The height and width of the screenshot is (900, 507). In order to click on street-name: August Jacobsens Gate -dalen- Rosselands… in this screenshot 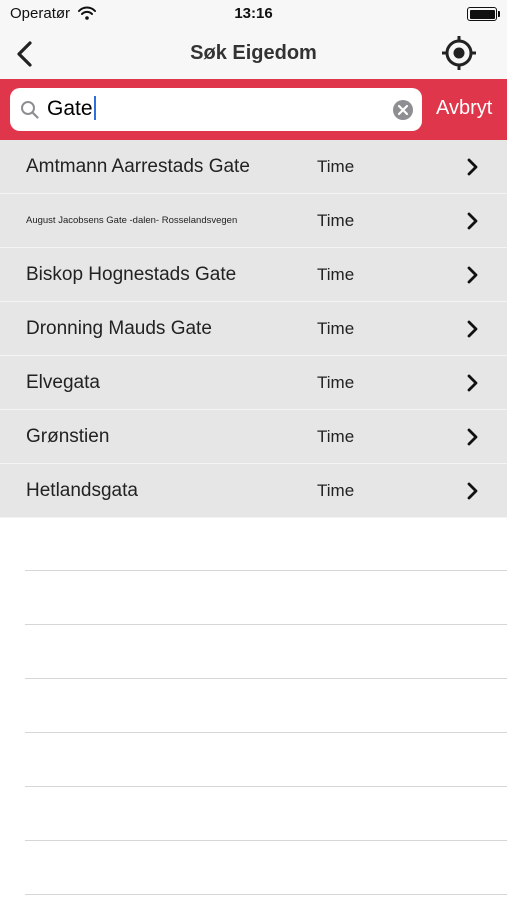, I will do `click(132, 220)`.